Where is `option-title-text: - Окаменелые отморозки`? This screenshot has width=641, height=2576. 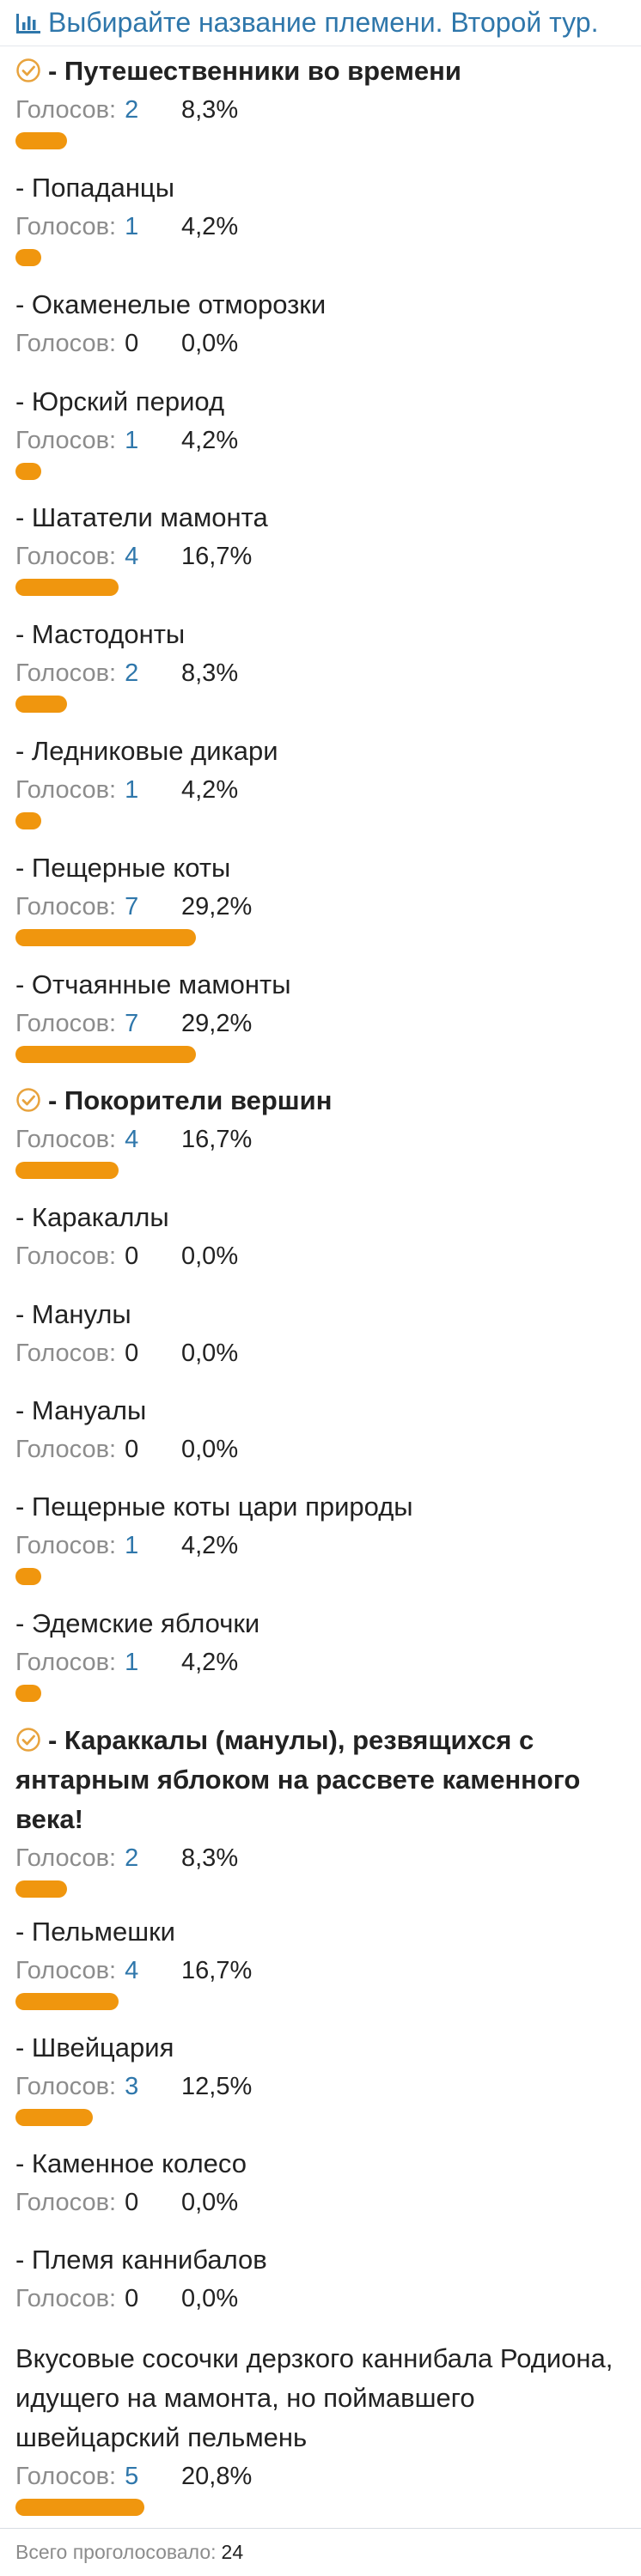 option-title-text: - Окаменелые отморозки is located at coordinates (171, 304).